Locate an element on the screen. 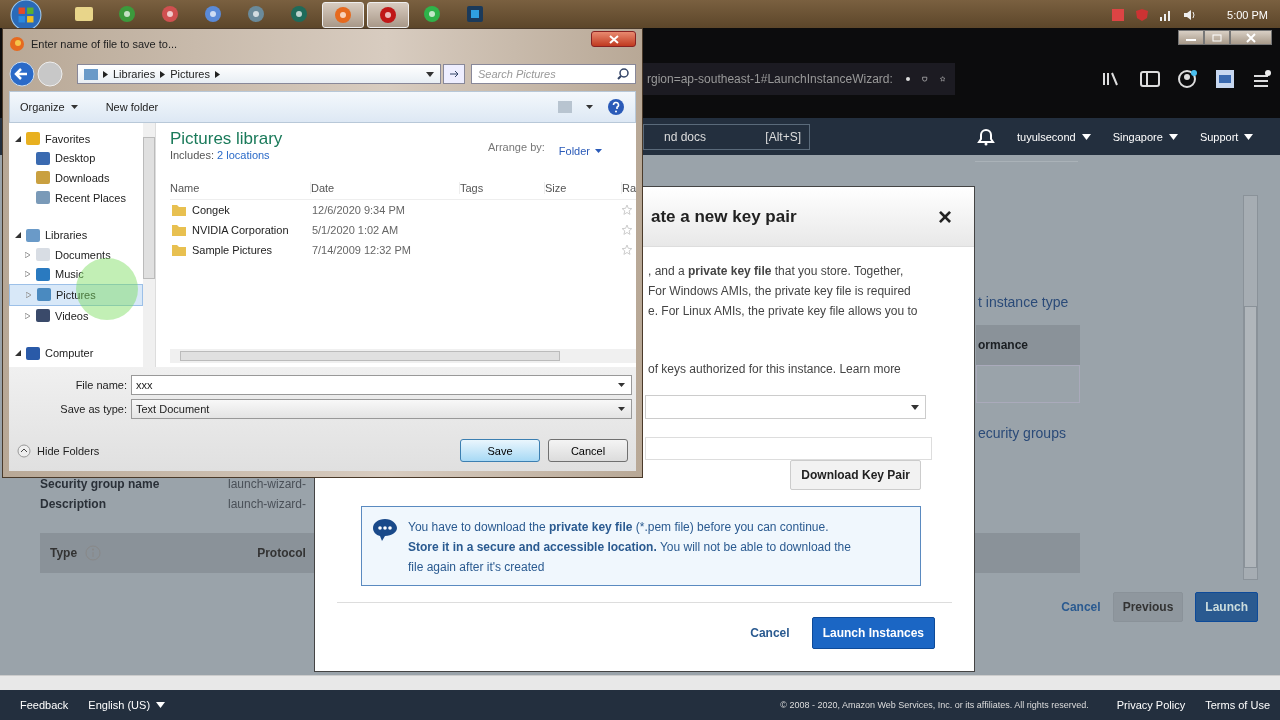 The height and width of the screenshot is (720, 1280). nav-item: Computer is located at coordinates (76, 353).